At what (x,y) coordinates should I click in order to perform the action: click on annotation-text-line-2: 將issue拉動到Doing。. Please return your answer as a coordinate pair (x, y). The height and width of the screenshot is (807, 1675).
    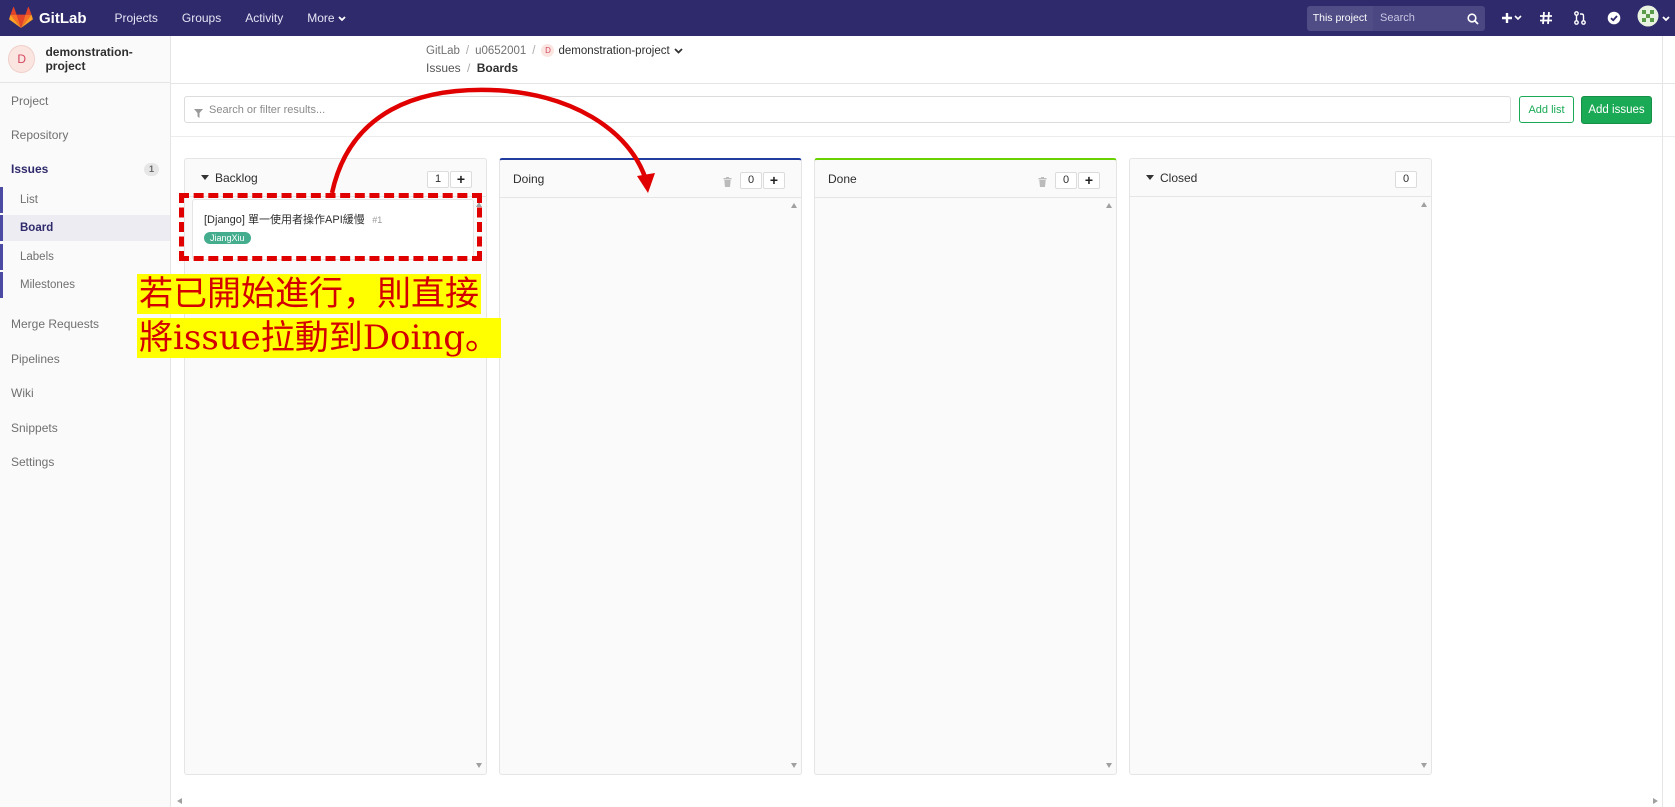
    Looking at the image, I should click on (319, 338).